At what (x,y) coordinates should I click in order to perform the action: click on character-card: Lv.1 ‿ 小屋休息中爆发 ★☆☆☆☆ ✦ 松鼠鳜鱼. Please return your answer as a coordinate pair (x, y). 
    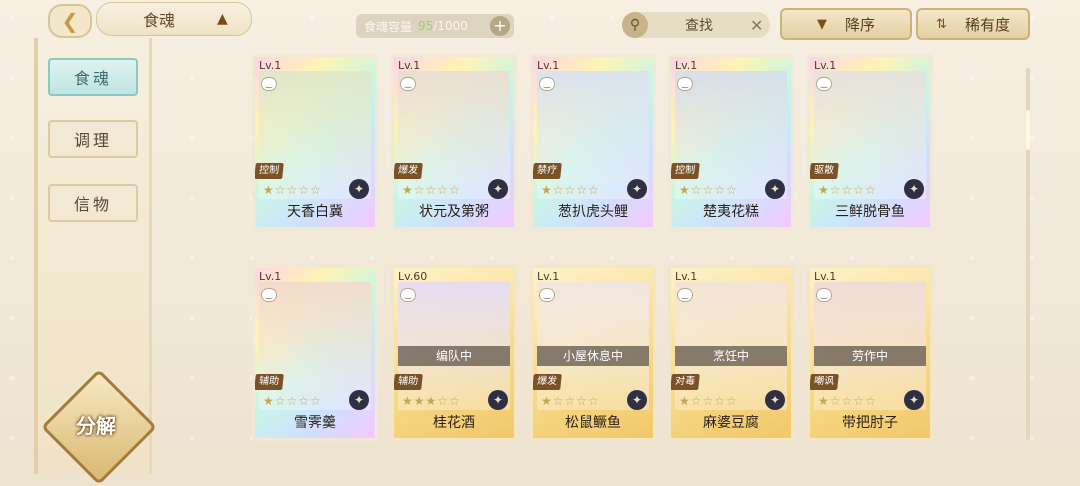
    Looking at the image, I should click on (593, 353).